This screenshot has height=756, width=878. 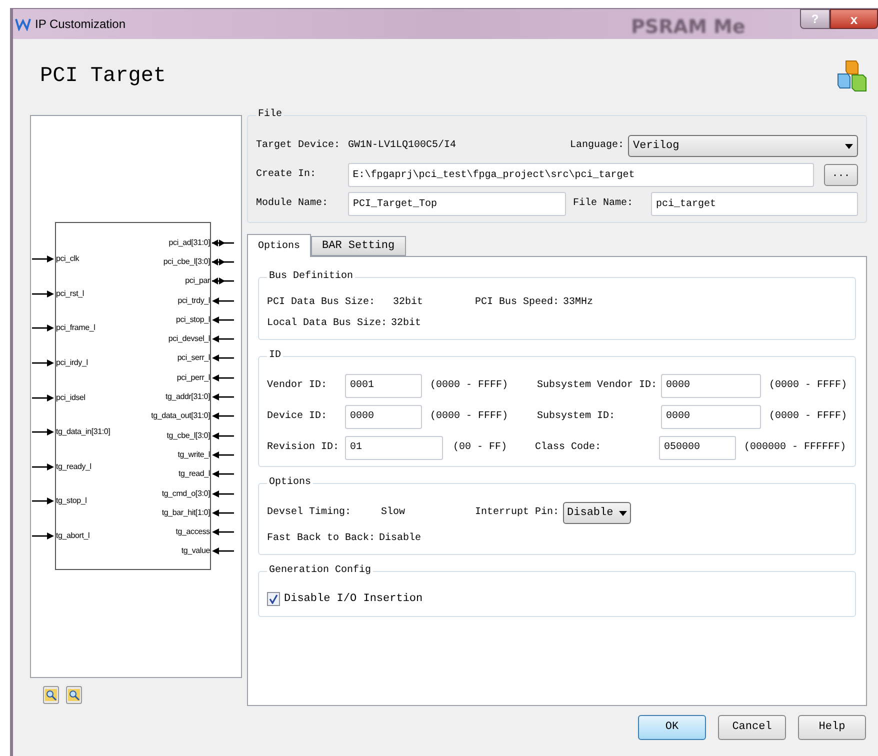 I want to click on id-field: 0001, so click(x=383, y=386).